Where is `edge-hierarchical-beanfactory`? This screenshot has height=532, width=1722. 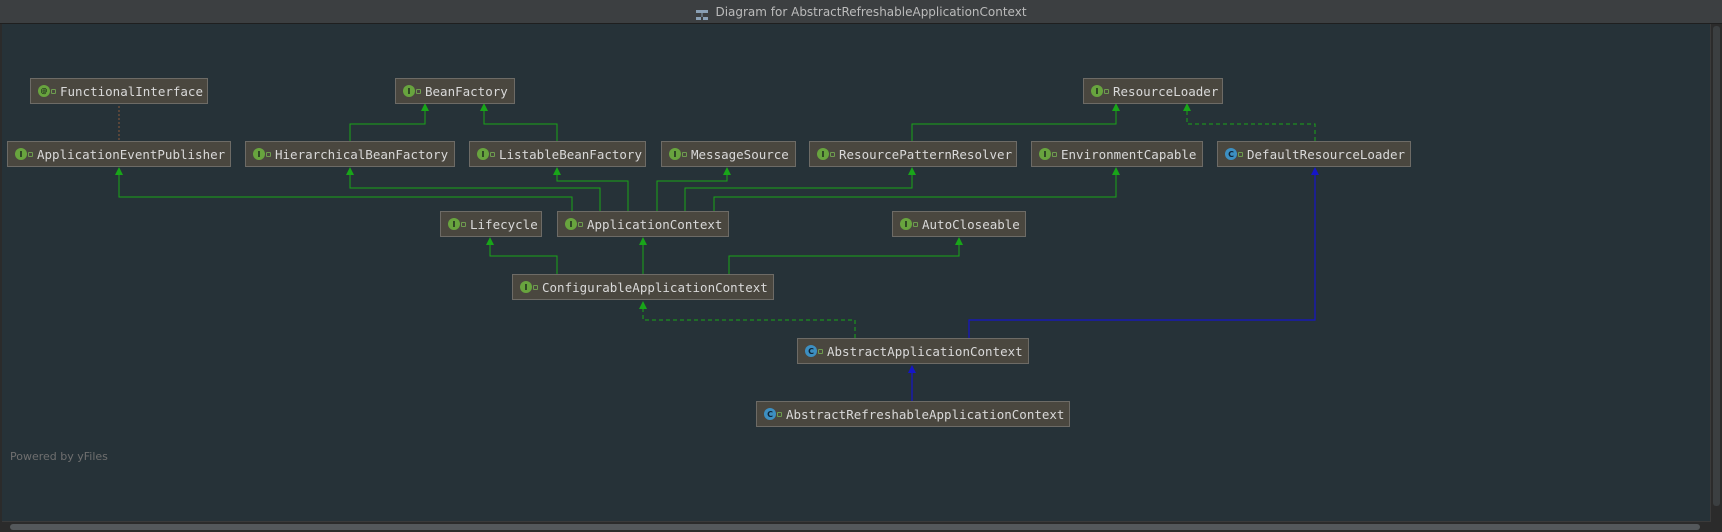 edge-hierarchical-beanfactory is located at coordinates (387, 125).